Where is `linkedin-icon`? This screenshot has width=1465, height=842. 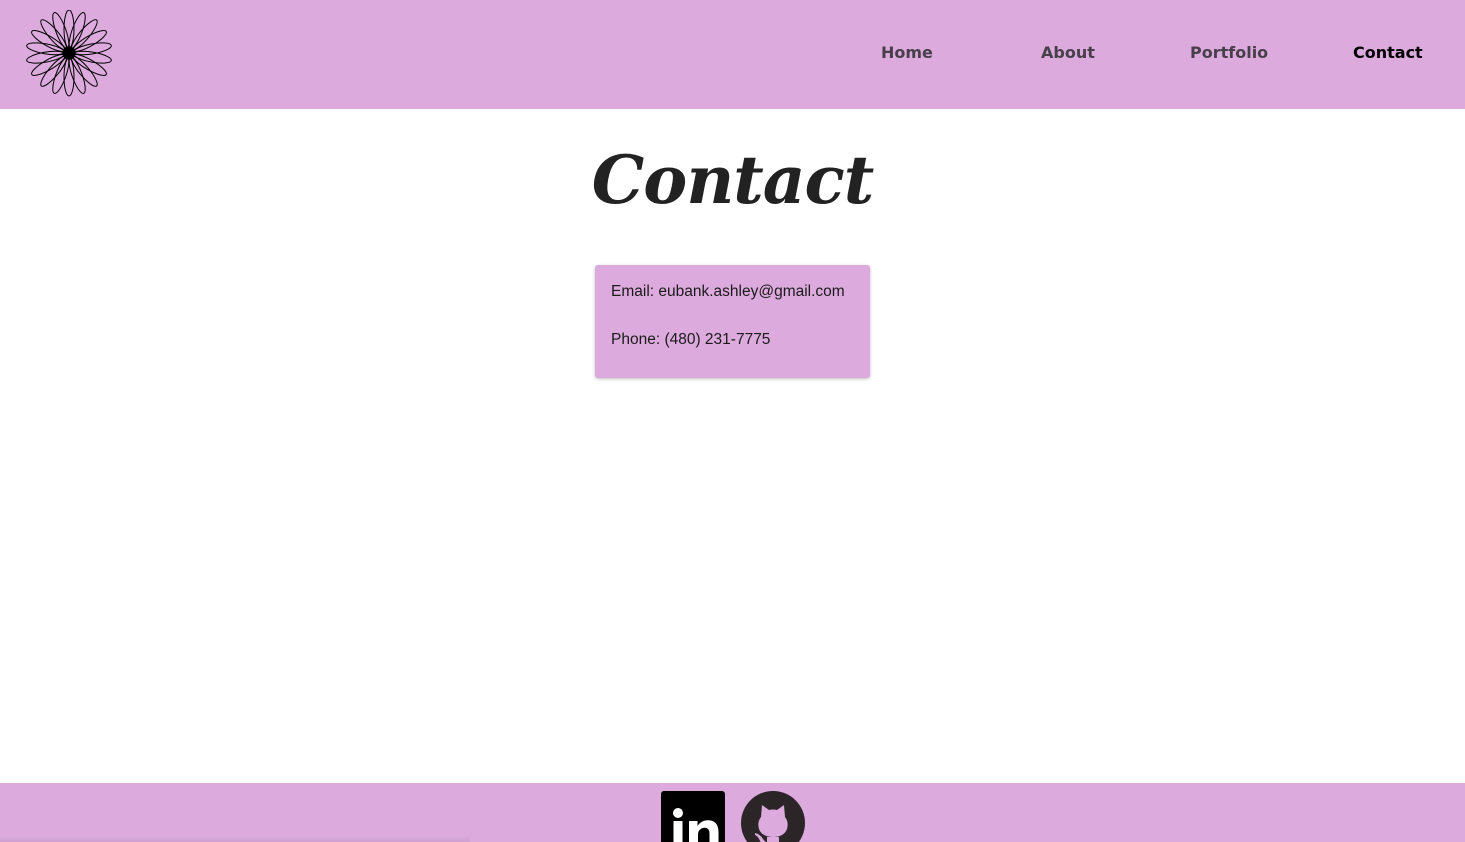 linkedin-icon is located at coordinates (693, 816).